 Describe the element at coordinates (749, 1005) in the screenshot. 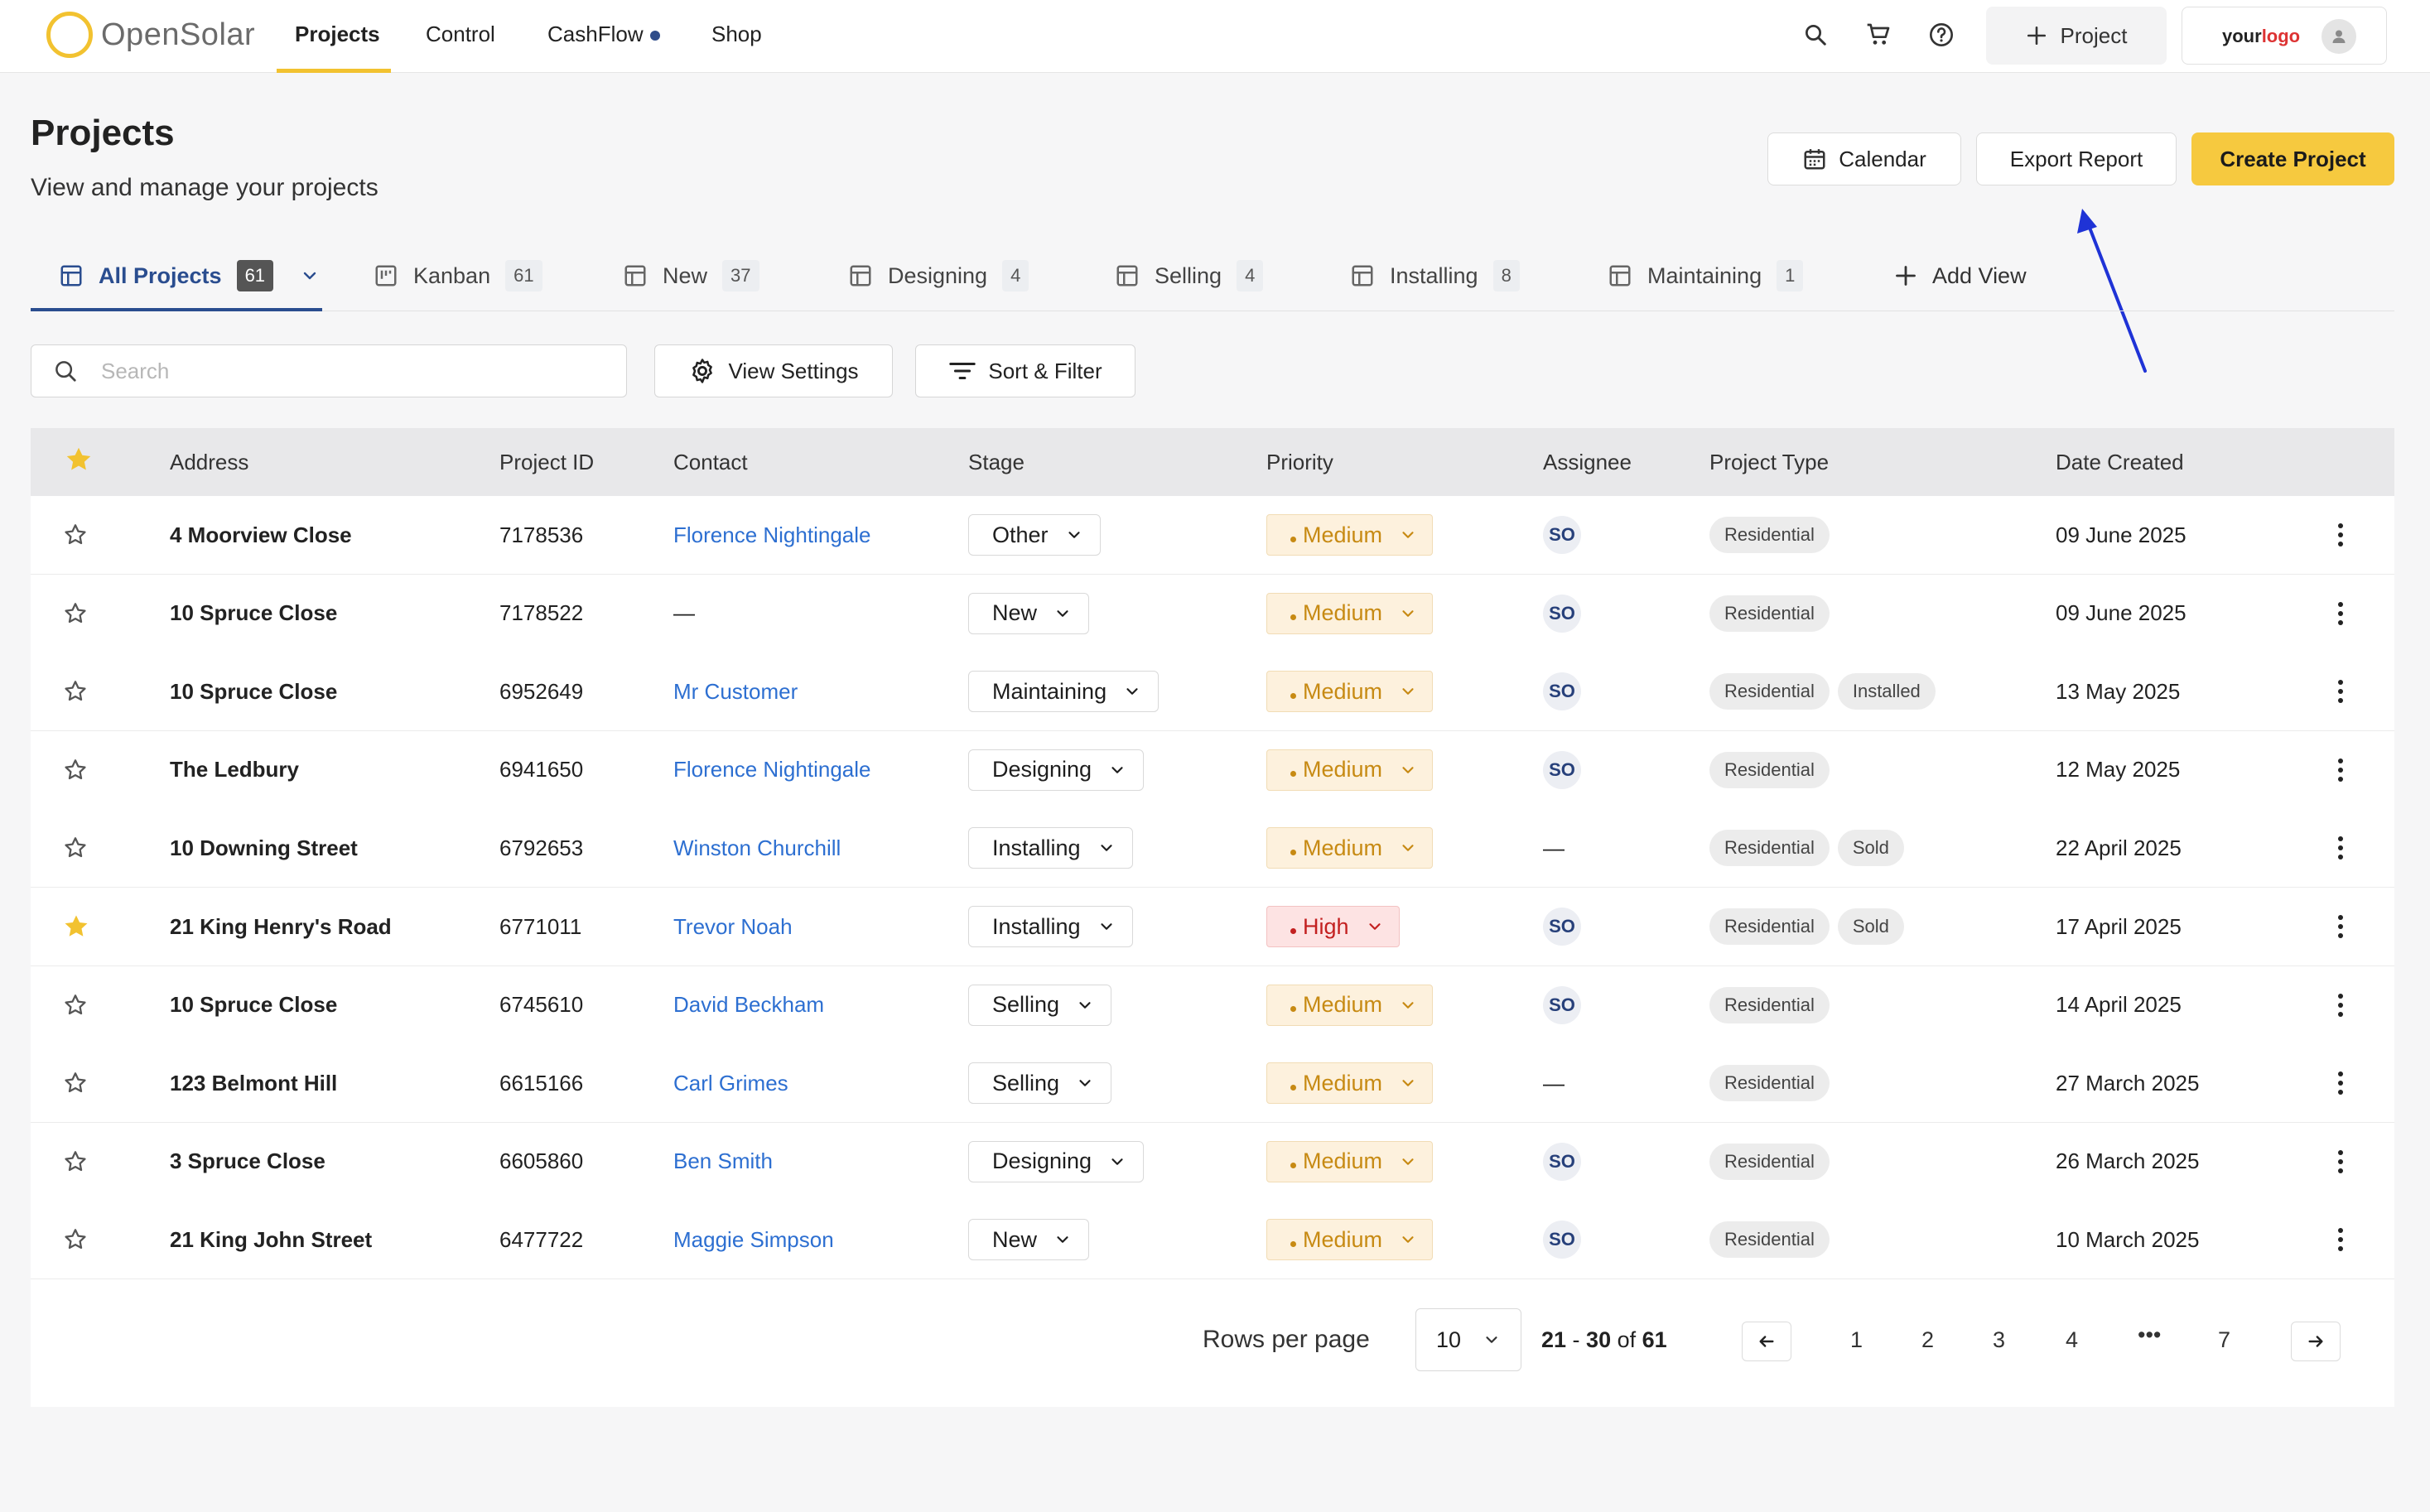

I see `contact-link: David Beckham` at that location.